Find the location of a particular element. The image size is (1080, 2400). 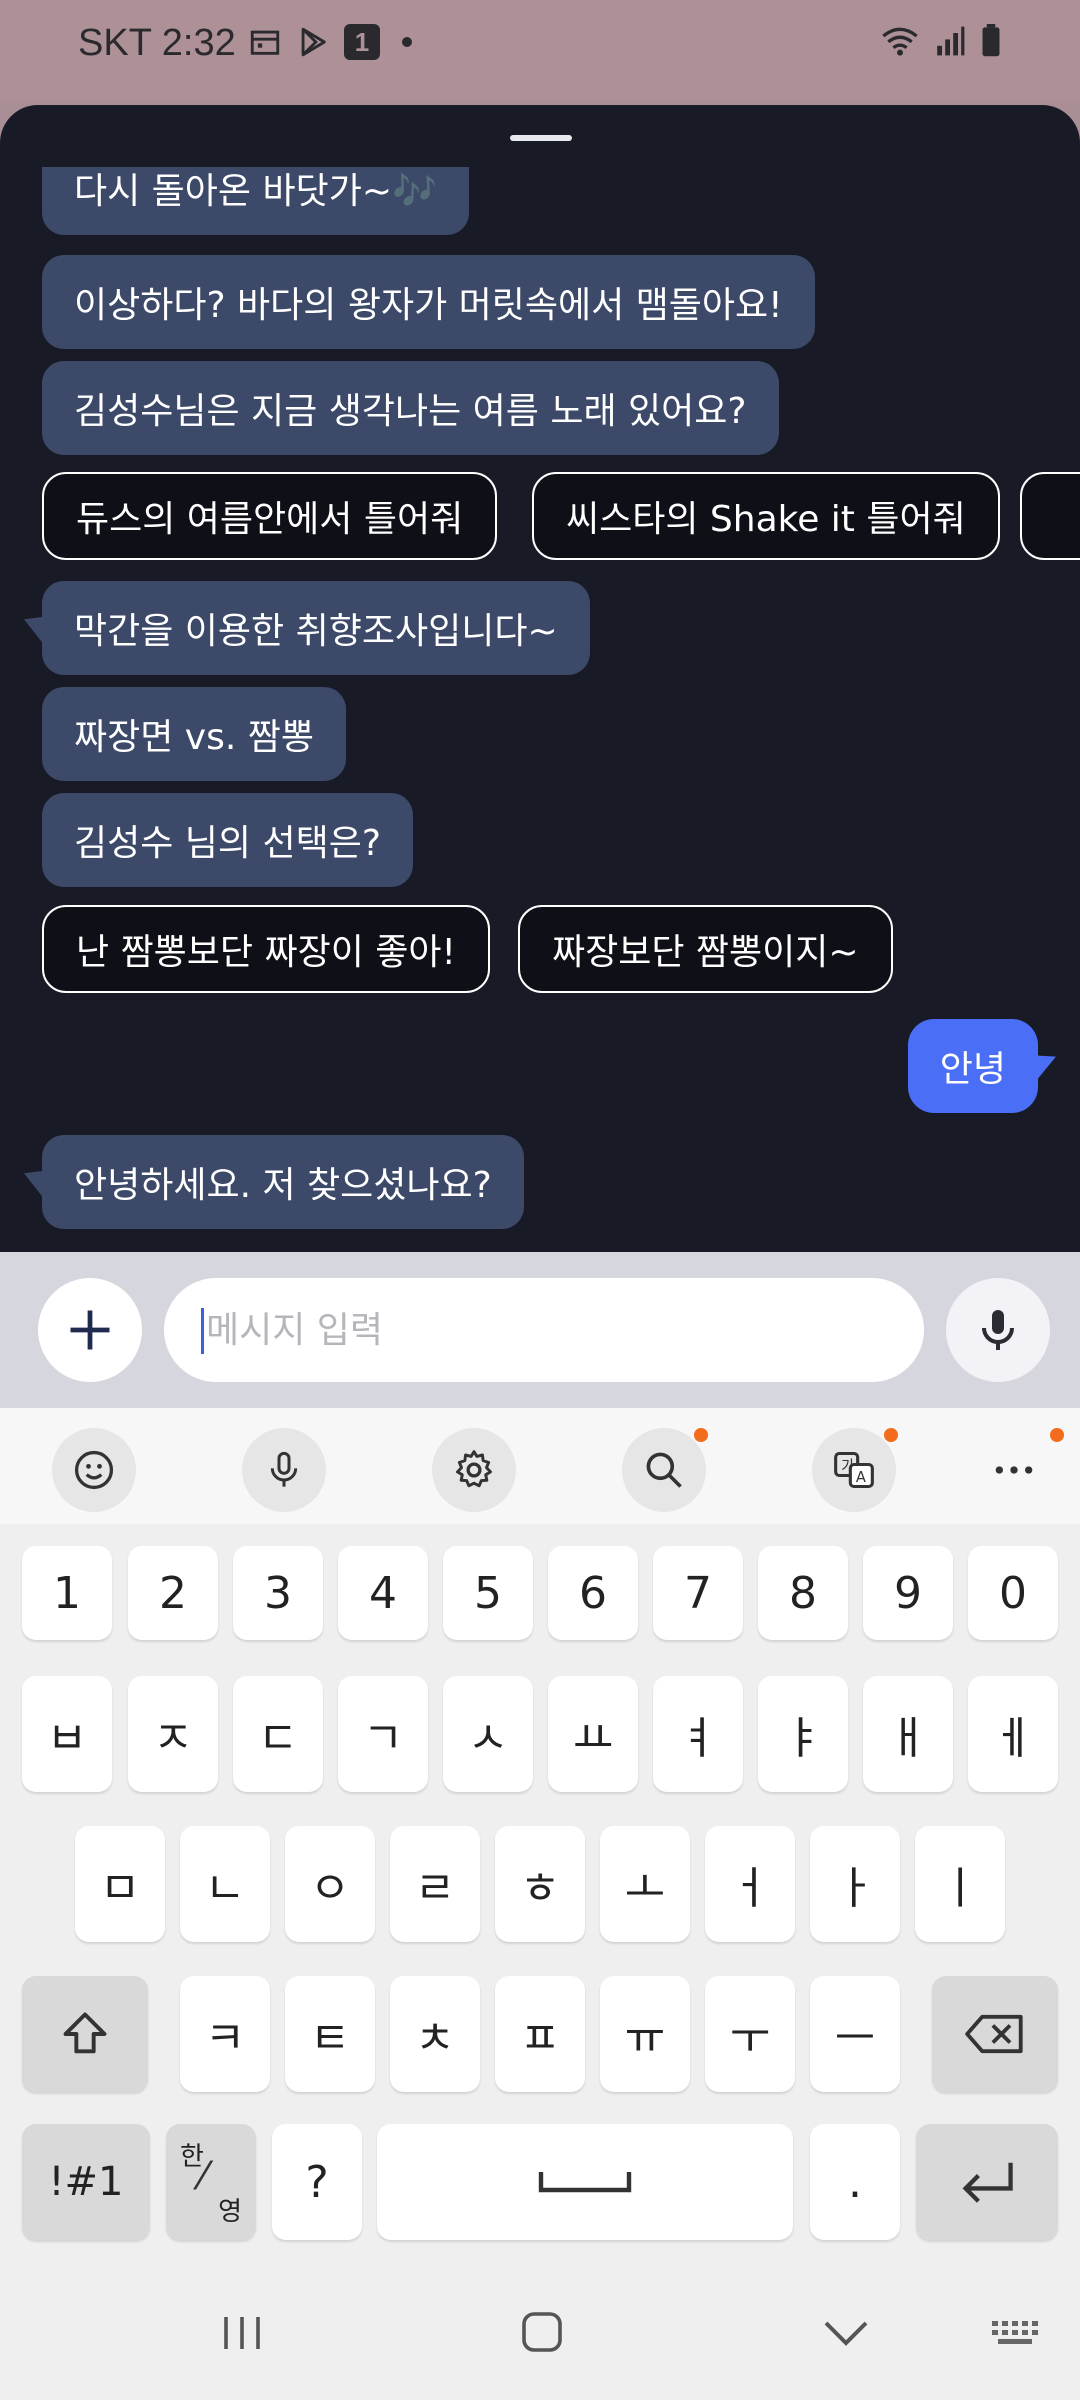

key-yo: ㅛ is located at coordinates (593, 1734).